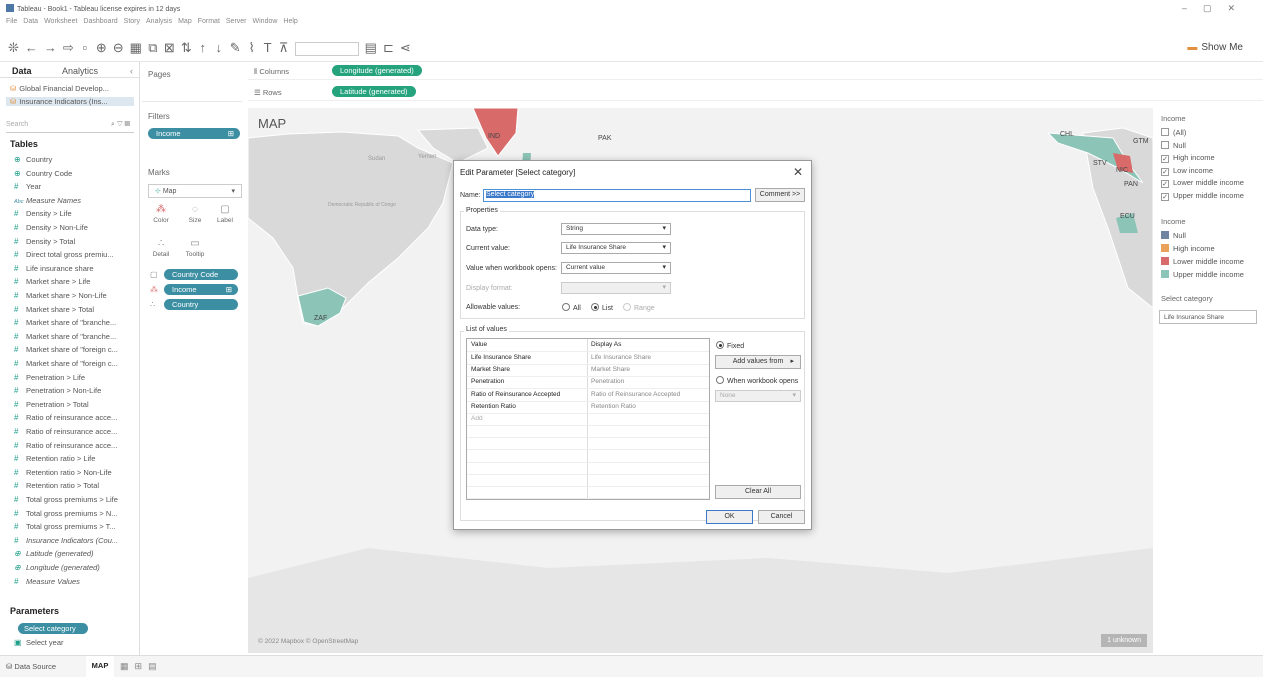 Image resolution: width=1263 pixels, height=677 pixels. I want to click on data-source-tab: ⛁ Data Source, so click(31, 666).